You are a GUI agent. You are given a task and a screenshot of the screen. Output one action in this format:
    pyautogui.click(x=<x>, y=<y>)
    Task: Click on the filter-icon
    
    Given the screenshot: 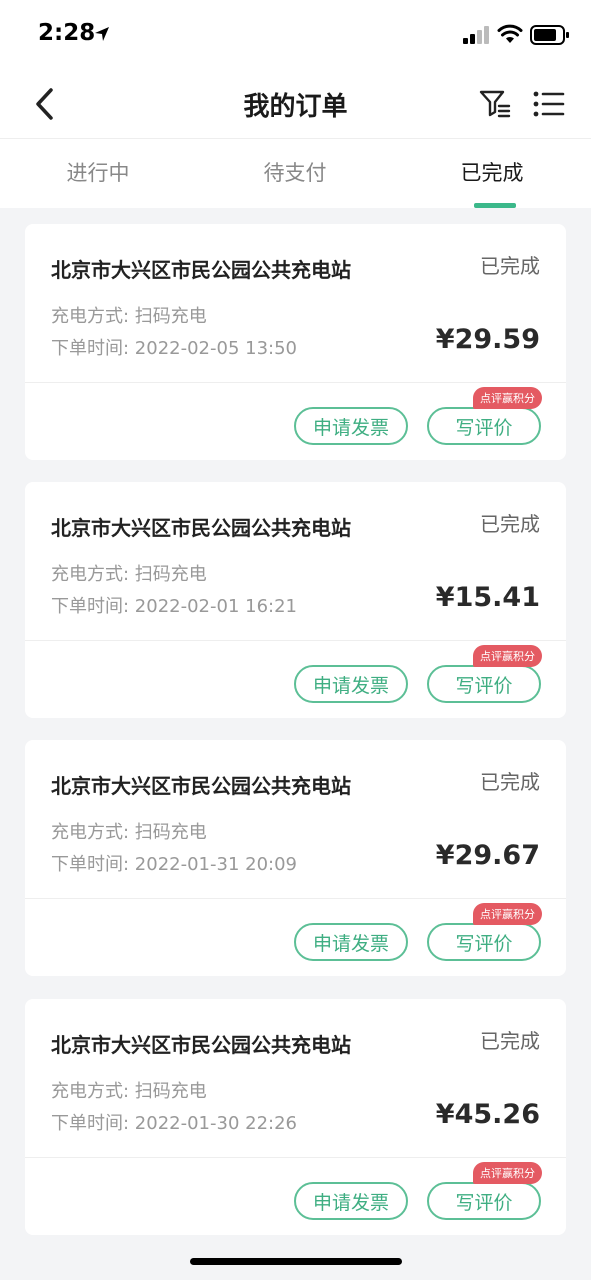 What is the action you would take?
    pyautogui.click(x=495, y=104)
    